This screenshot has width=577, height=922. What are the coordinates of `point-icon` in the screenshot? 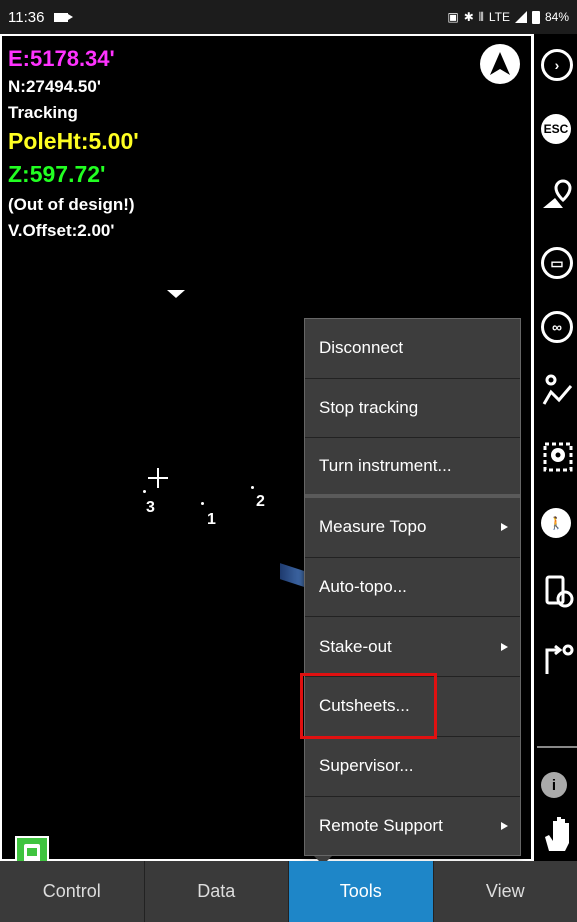 It's located at (558, 457).